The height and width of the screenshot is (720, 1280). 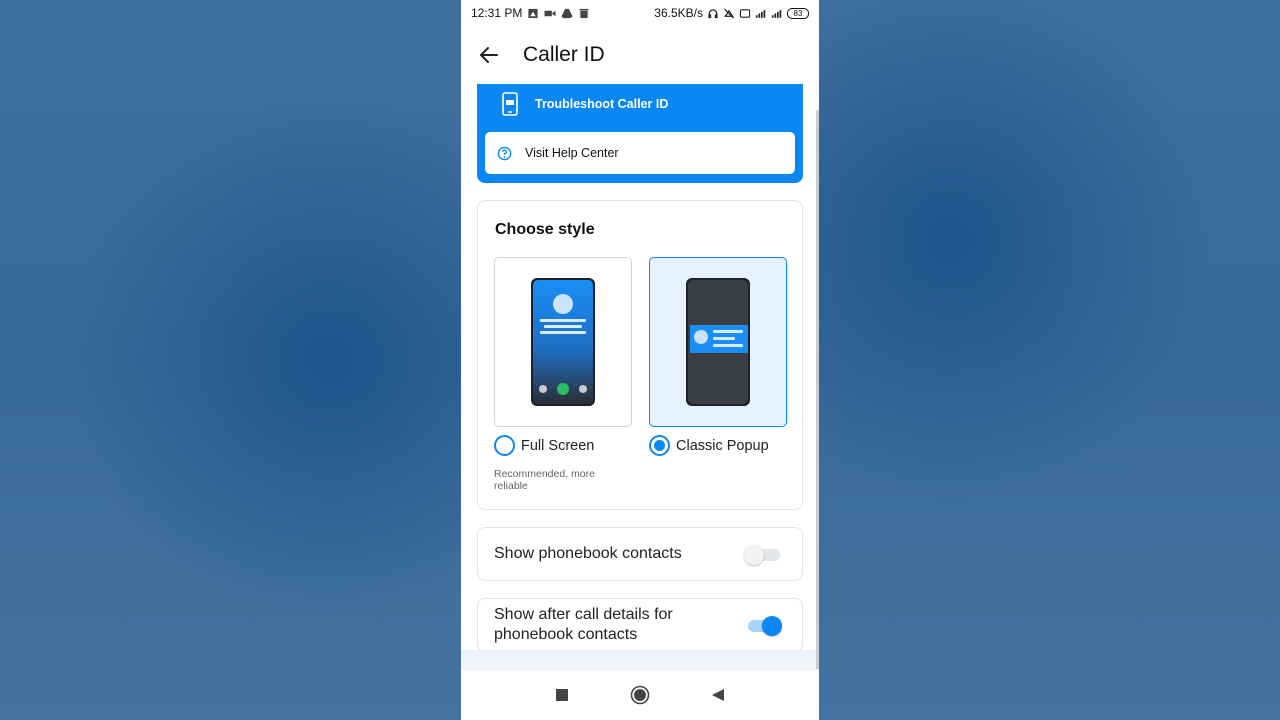 I want to click on full-screen-note: Recommended, more reliable, so click(x=544, y=480).